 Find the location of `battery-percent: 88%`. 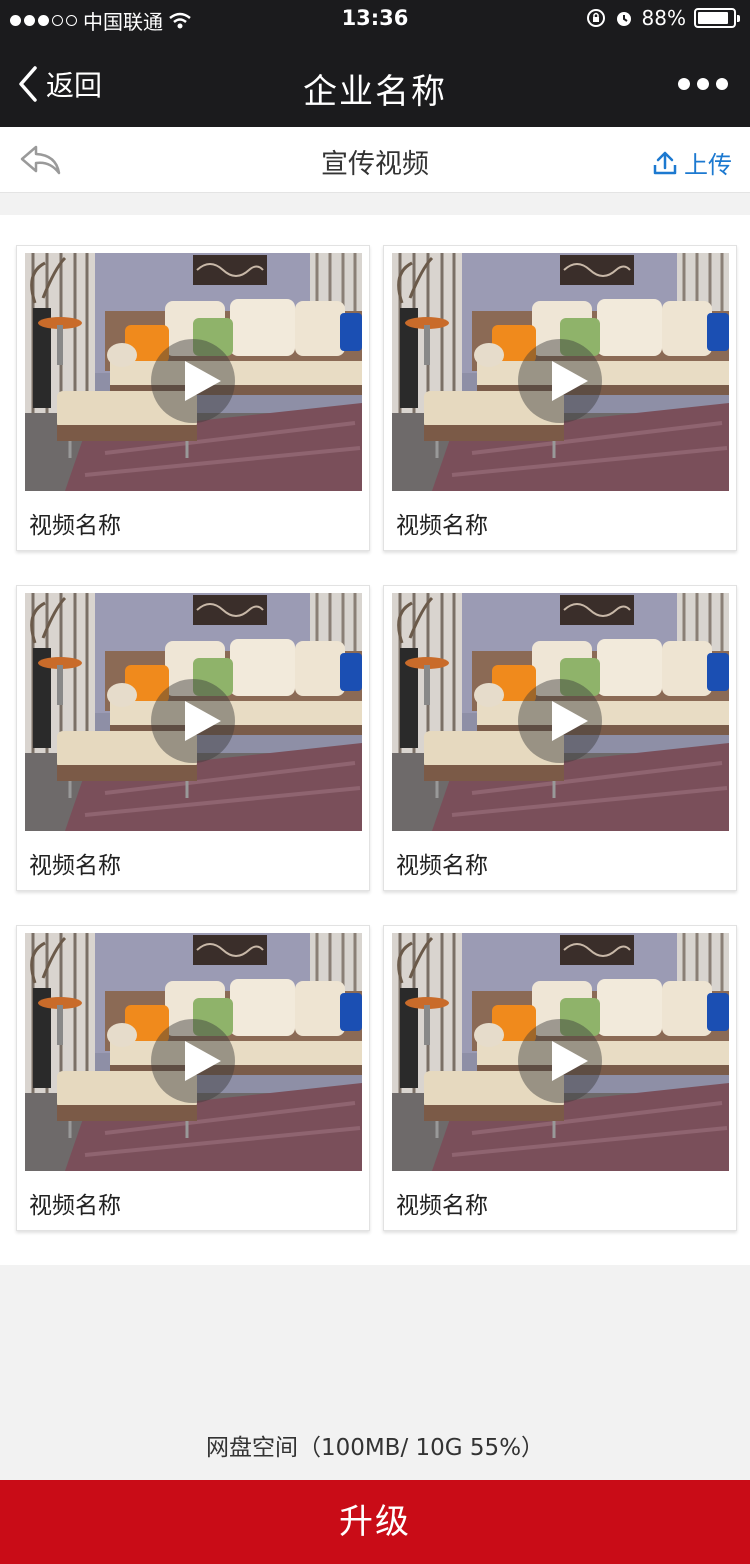

battery-percent: 88% is located at coordinates (663, 18).